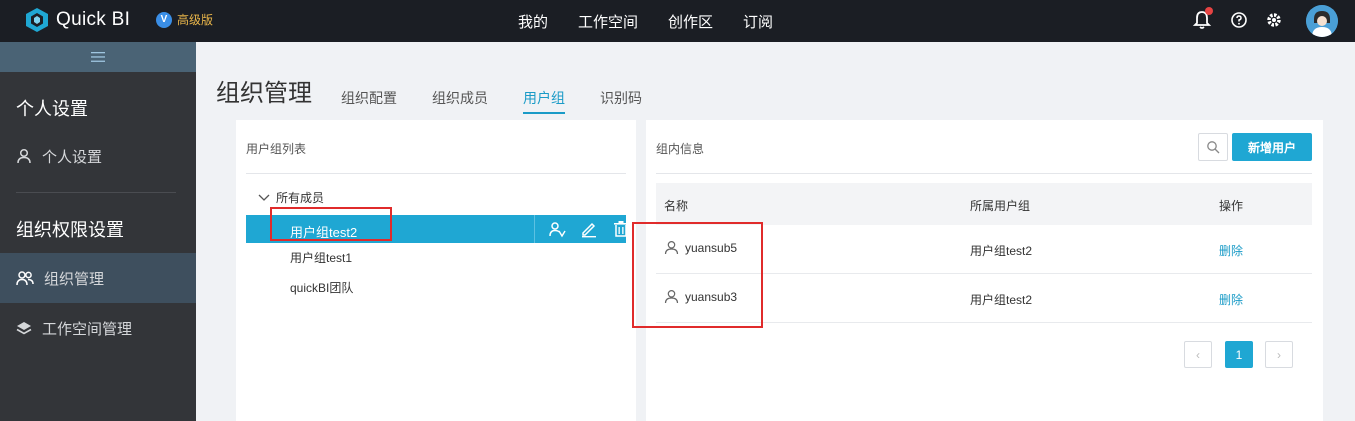  I want to click on nav-create: 创作区, so click(690, 21).